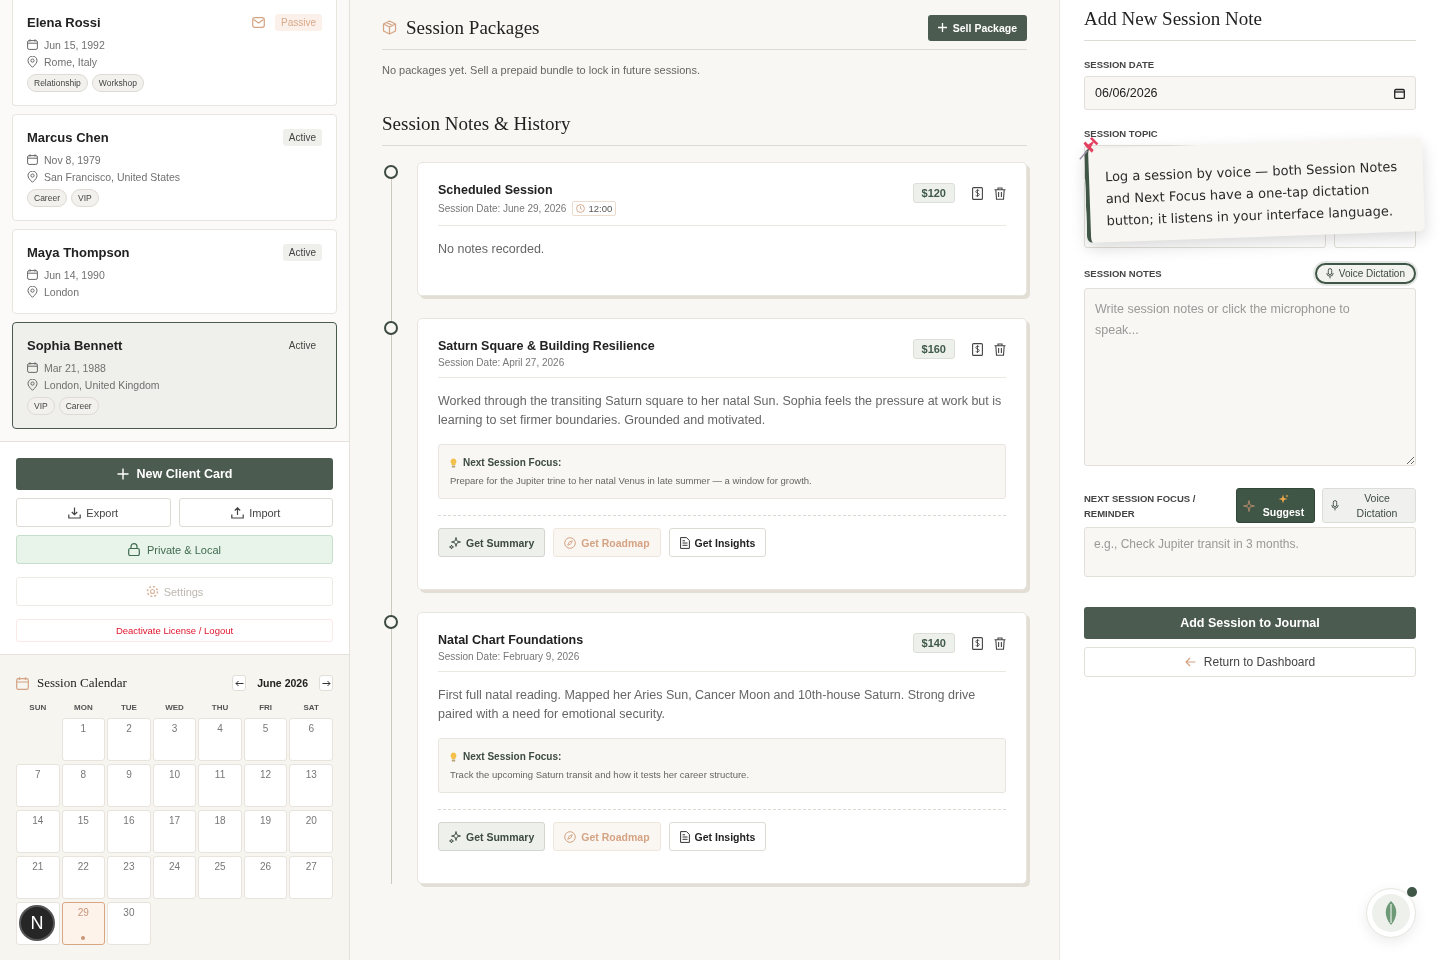 This screenshot has width=1440, height=960. I want to click on weekday-label: MON, so click(83, 707).